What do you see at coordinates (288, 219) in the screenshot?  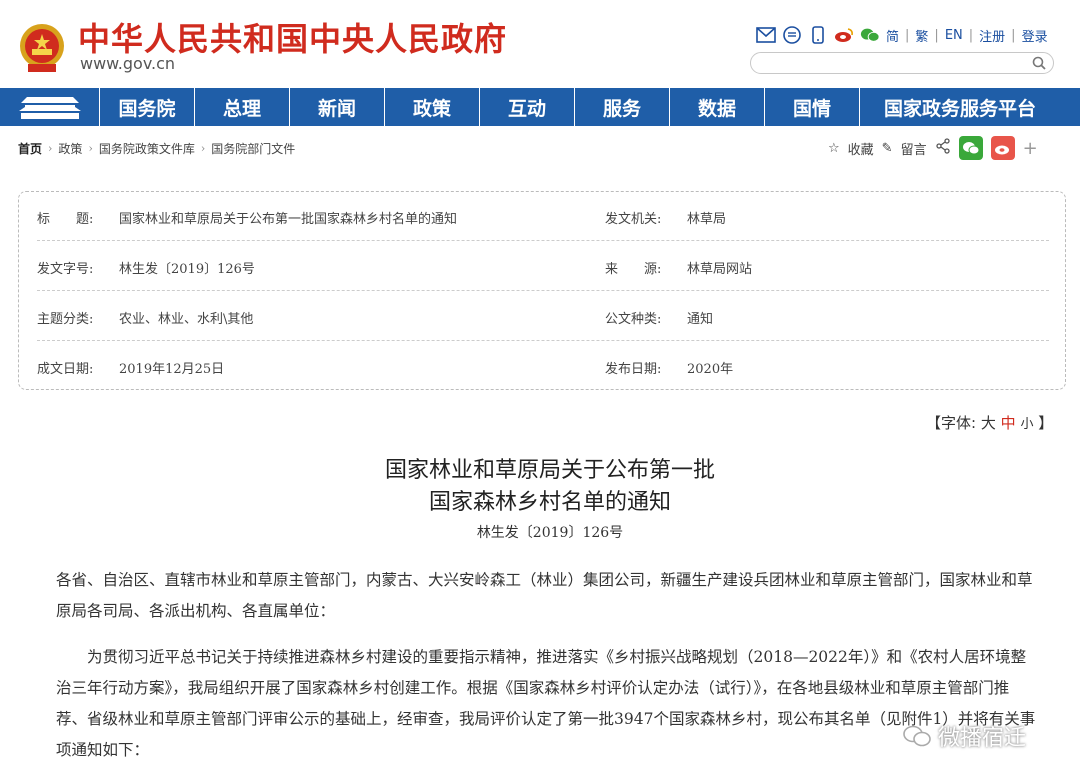 I see `info-value-title: 国家林业和草原局关于公布第一批国家森林乡村名单的通知` at bounding box center [288, 219].